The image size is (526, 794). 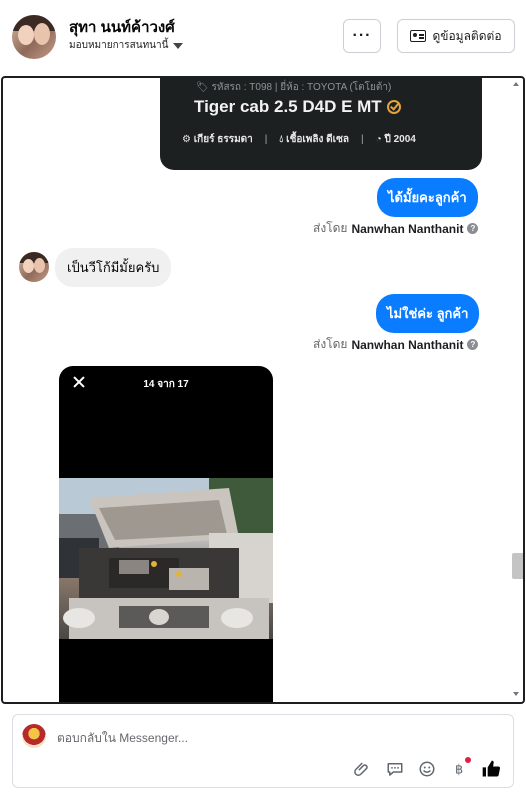 What do you see at coordinates (427, 197) in the screenshot?
I see `outgoing-message: ได้มั้ยคะลูกค้า` at bounding box center [427, 197].